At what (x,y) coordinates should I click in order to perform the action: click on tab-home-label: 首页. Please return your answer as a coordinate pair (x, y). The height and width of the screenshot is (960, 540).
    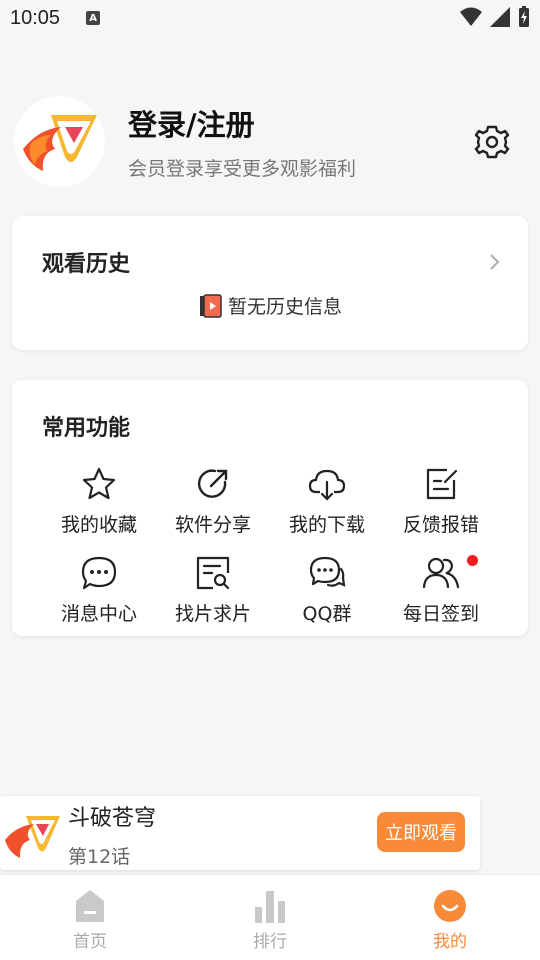
    Looking at the image, I should click on (90, 942).